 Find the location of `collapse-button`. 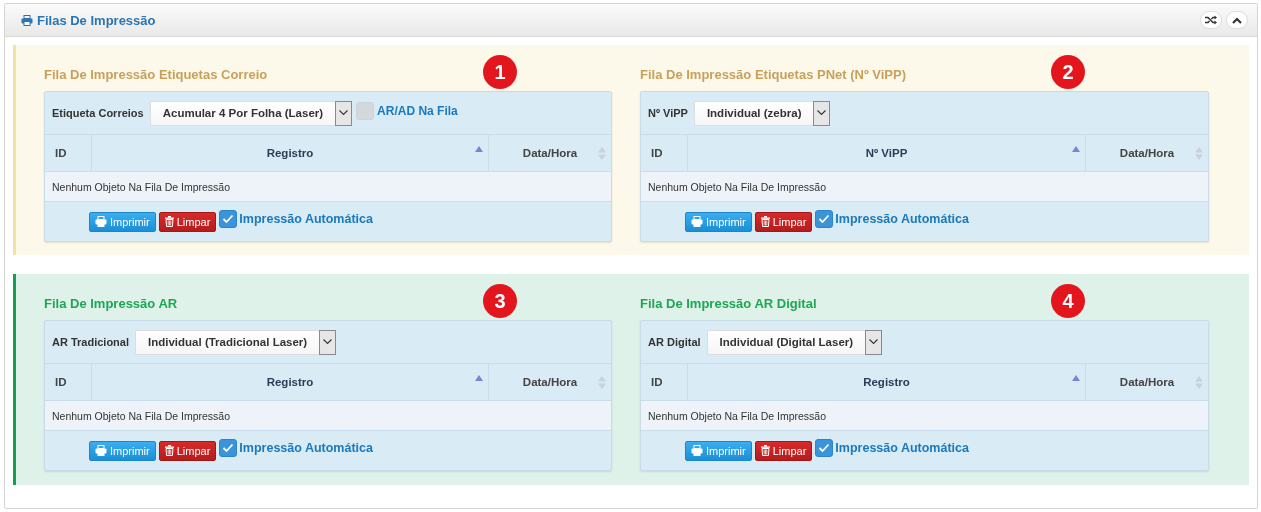

collapse-button is located at coordinates (1237, 20).